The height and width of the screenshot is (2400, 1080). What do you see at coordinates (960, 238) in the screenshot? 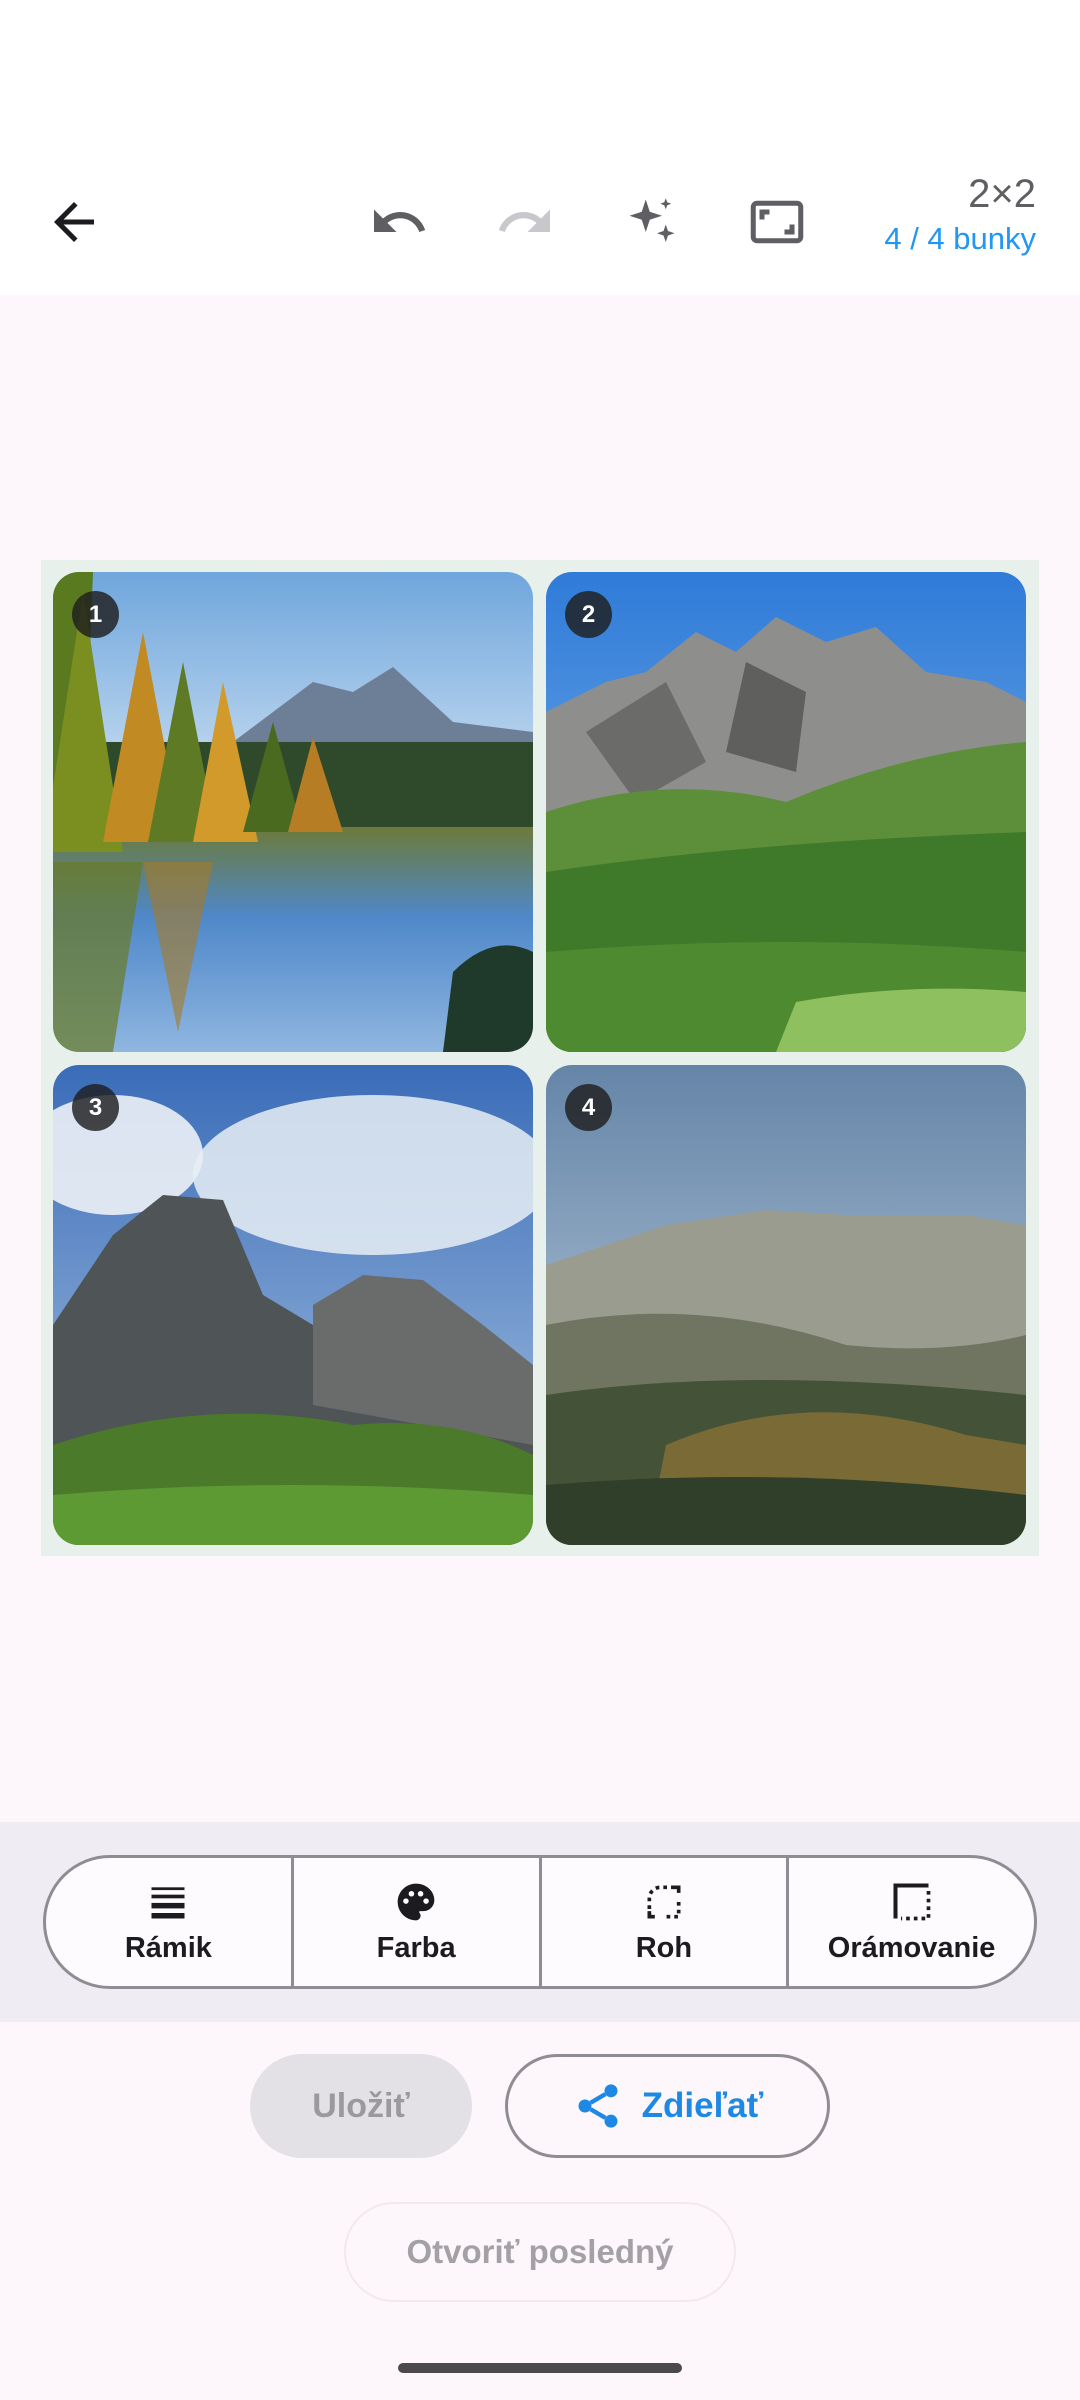
I see `cells-count-label: 4 / 4 bunky` at bounding box center [960, 238].